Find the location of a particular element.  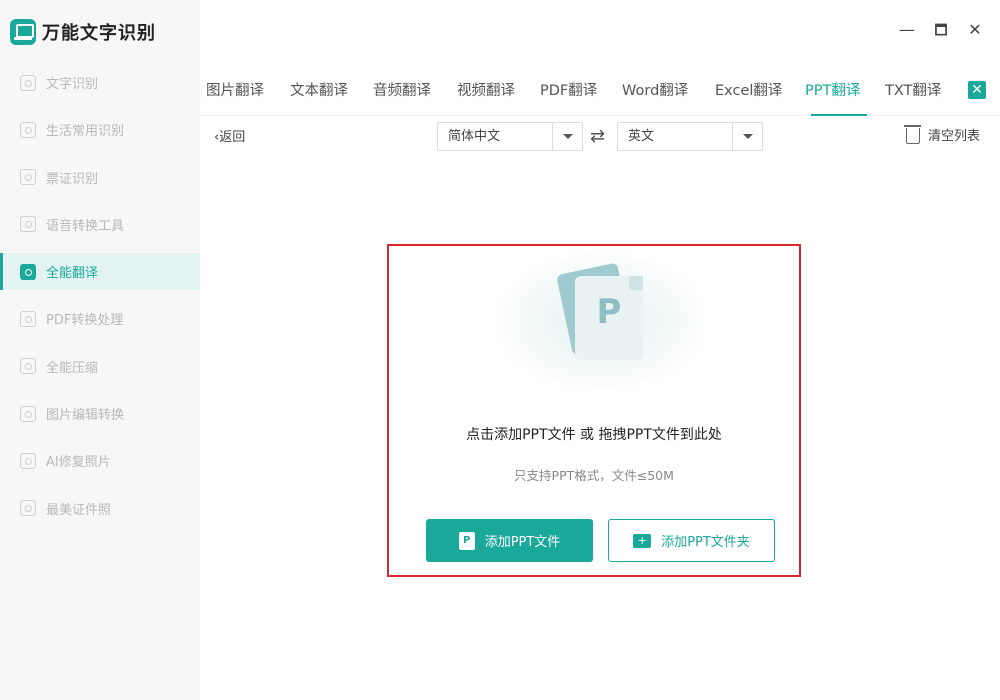

source-language-select: 简体中文 is located at coordinates (510, 136).